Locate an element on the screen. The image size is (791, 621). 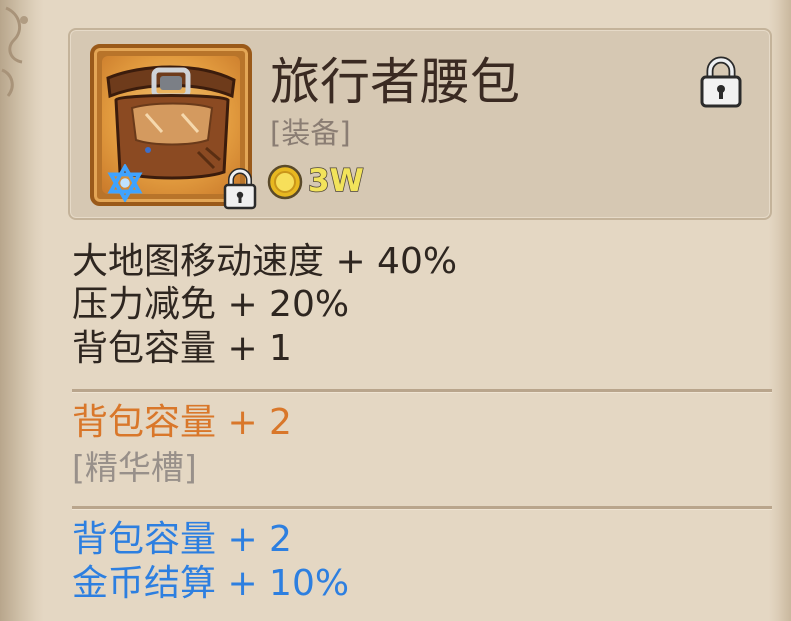
parchment-right-edge is located at coordinates (780, 310).